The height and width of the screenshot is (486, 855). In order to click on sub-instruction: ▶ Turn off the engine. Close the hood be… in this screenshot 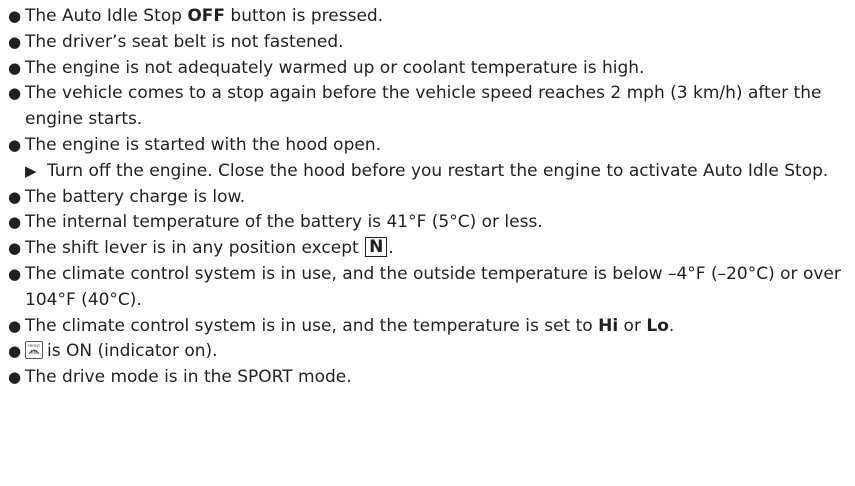, I will do `click(435, 172)`.